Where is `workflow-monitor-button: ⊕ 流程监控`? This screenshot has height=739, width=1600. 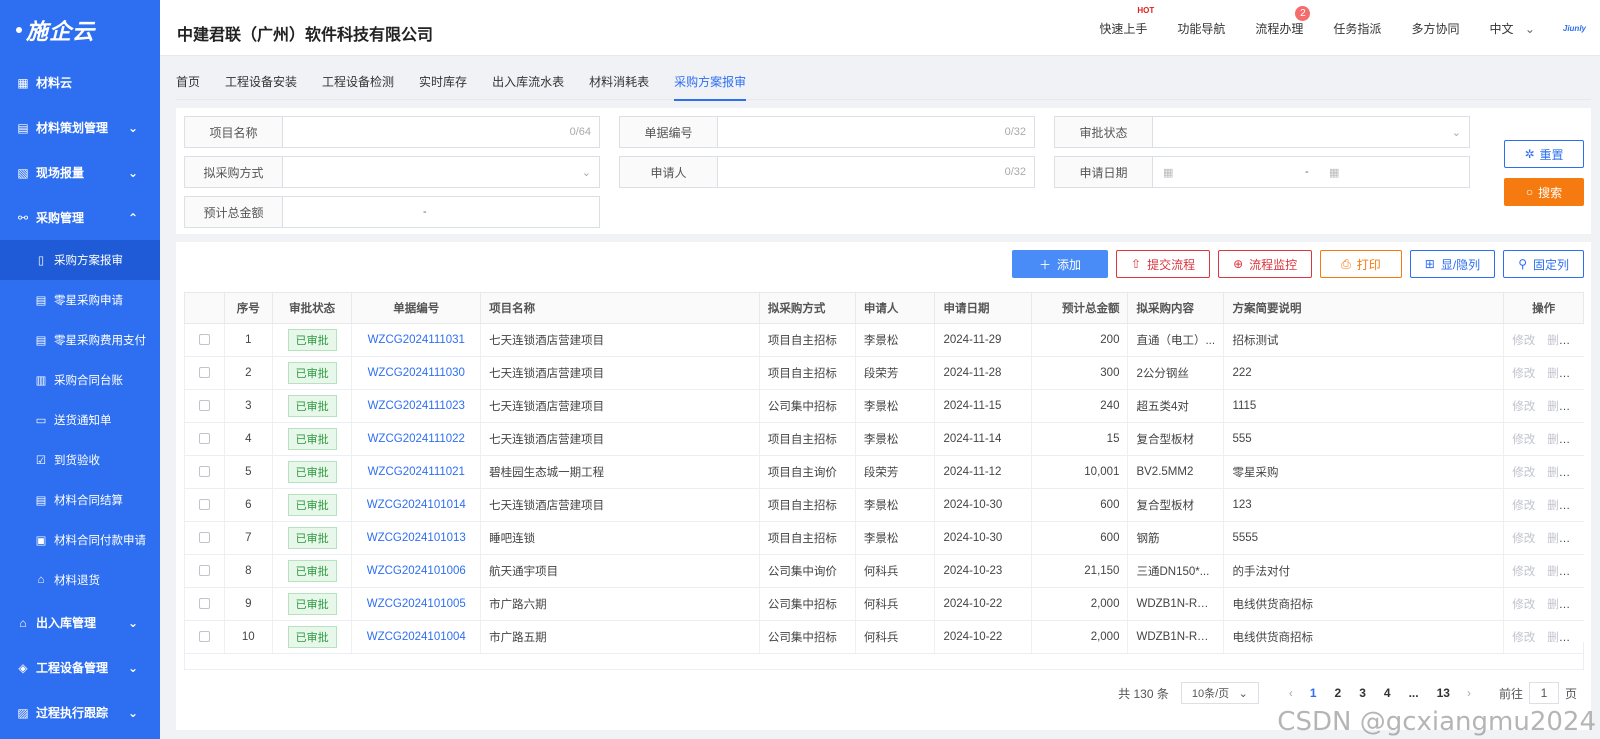 workflow-monitor-button: ⊕ 流程监控 is located at coordinates (1265, 264).